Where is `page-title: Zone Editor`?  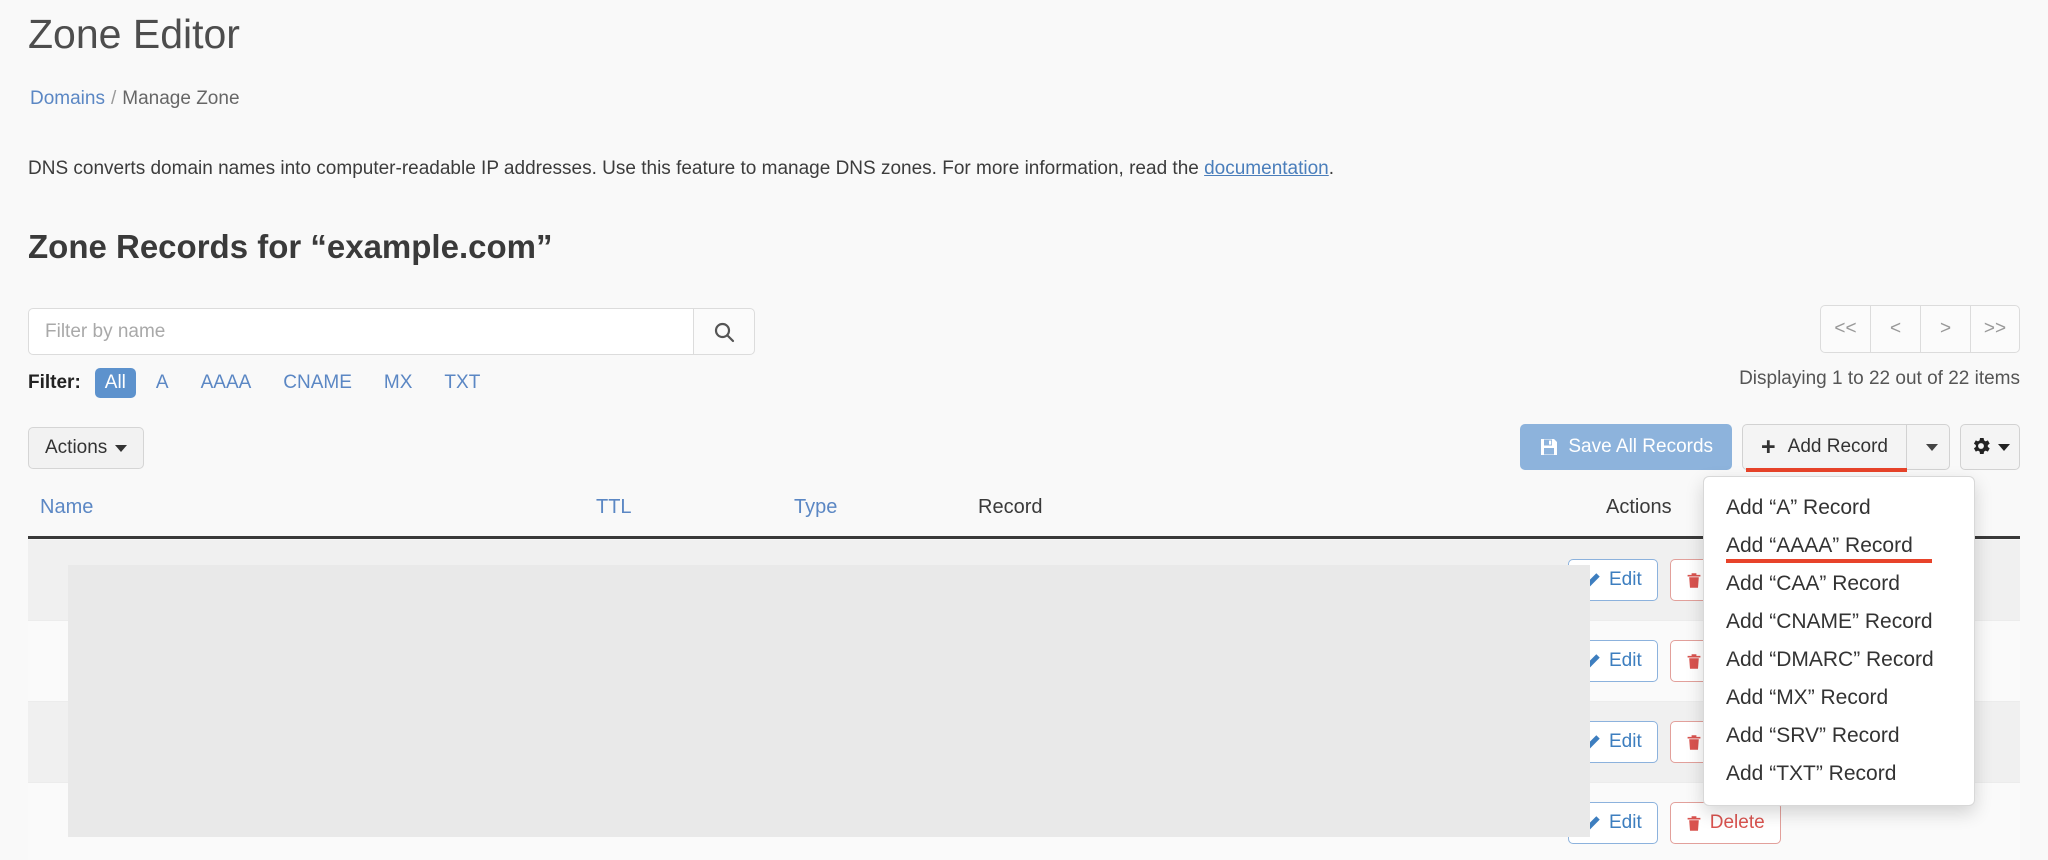
page-title: Zone Editor is located at coordinates (134, 34).